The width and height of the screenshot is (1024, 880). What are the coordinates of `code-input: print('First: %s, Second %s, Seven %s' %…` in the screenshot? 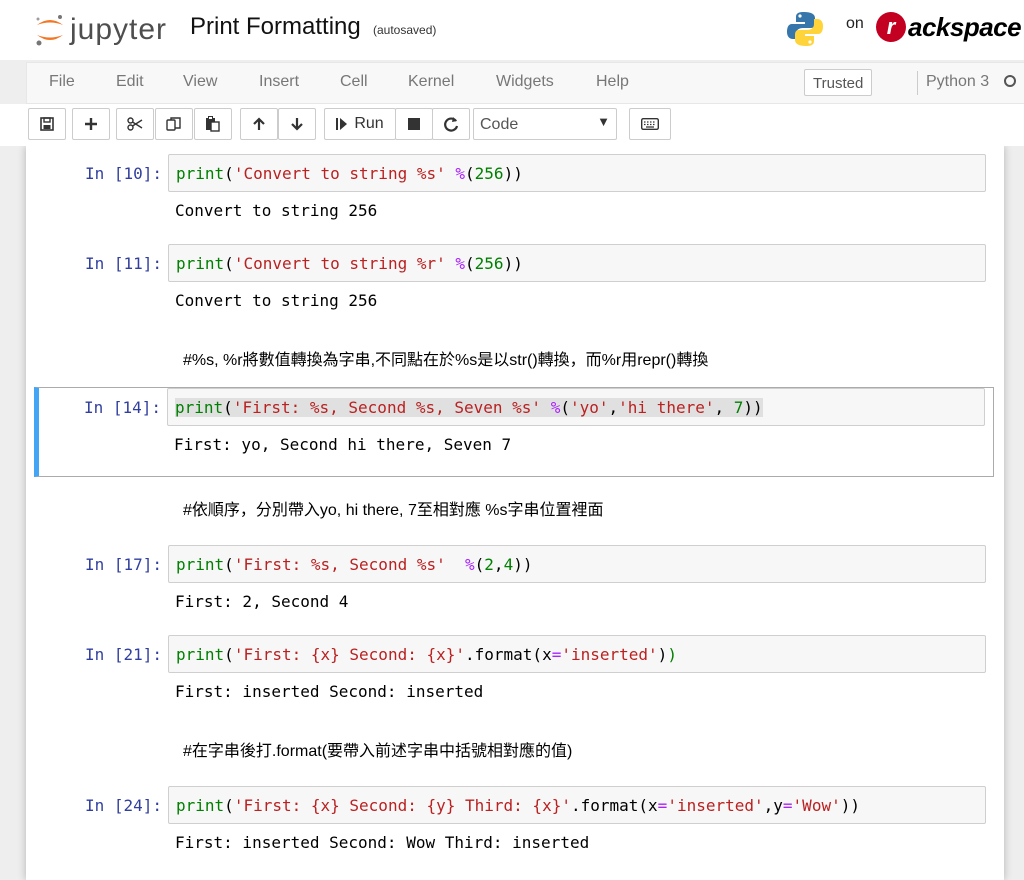 It's located at (576, 407).